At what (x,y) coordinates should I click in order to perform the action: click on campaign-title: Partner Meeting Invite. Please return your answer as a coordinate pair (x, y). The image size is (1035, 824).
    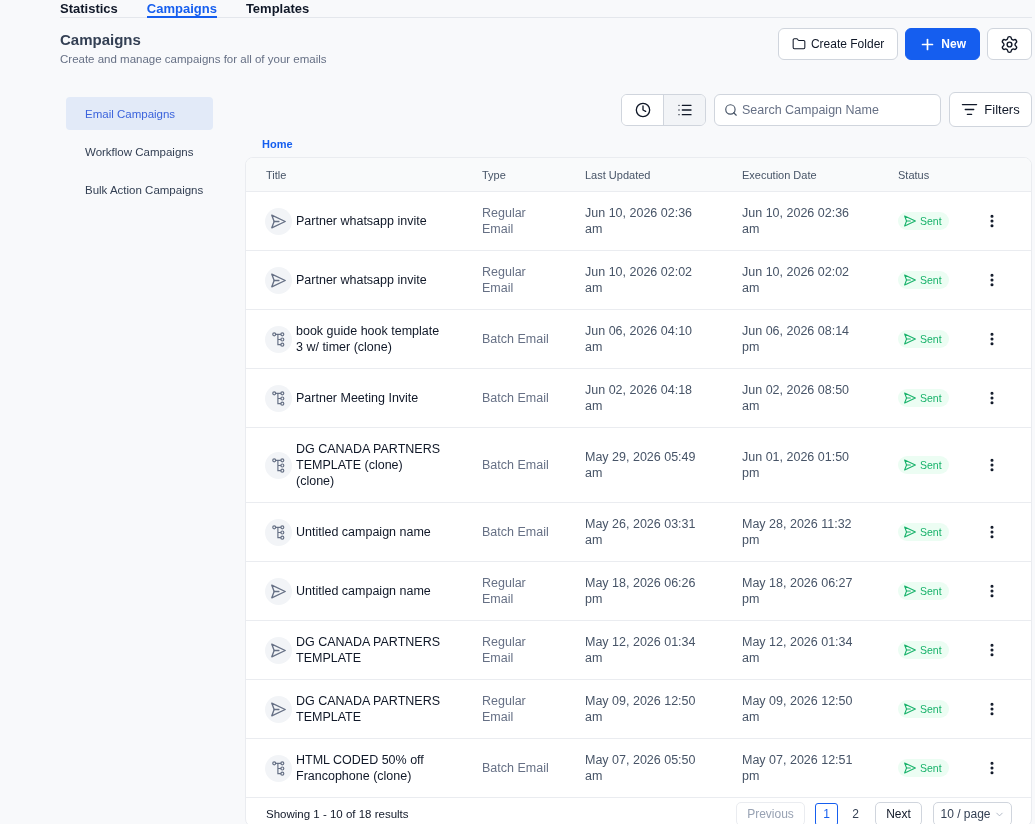
    Looking at the image, I should click on (357, 398).